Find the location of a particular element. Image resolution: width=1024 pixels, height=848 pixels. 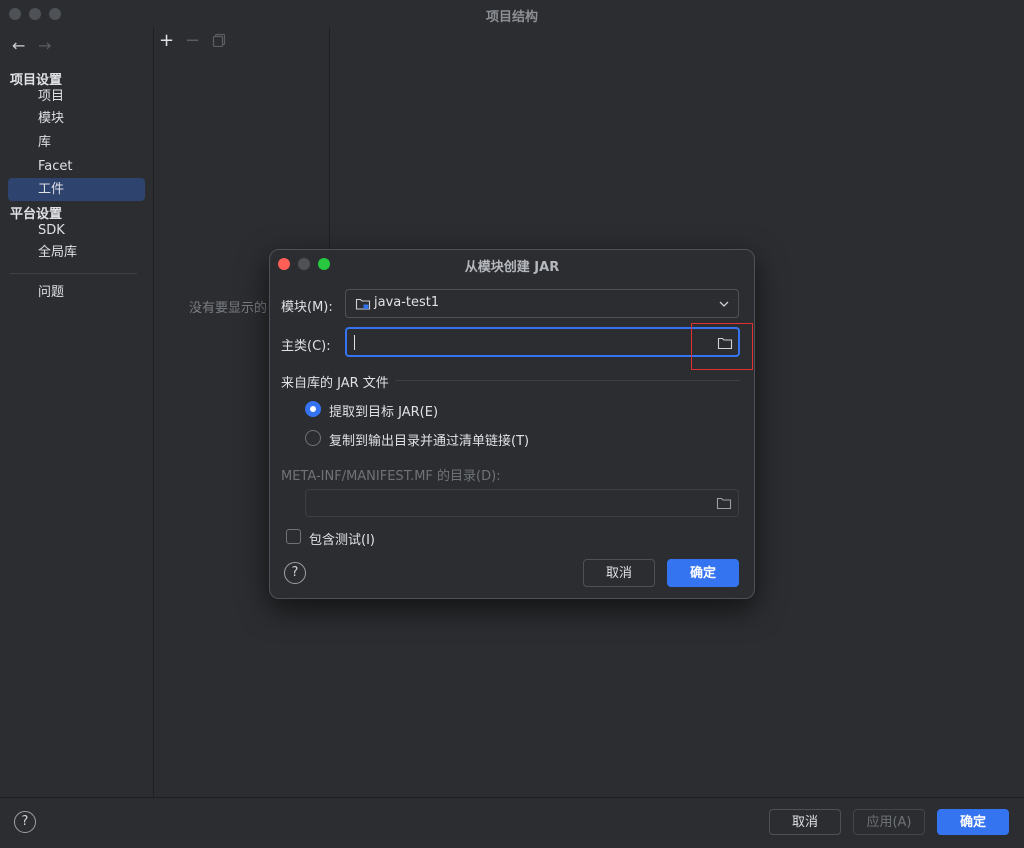

sidebar-item-problems: 问题 is located at coordinates (76, 292).